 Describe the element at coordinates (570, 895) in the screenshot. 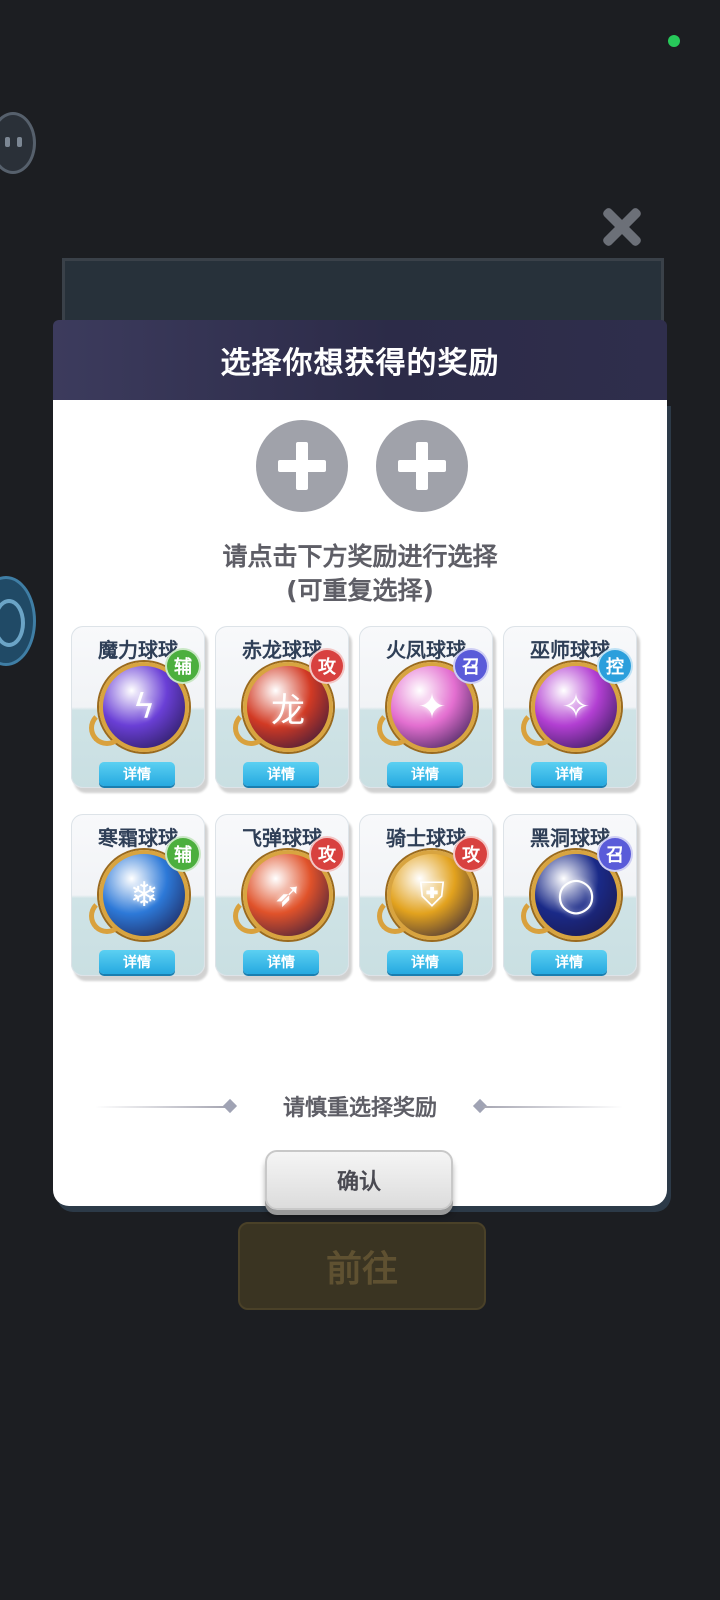

I see `reward-card: 黑洞球球 ◯ 召详情` at that location.